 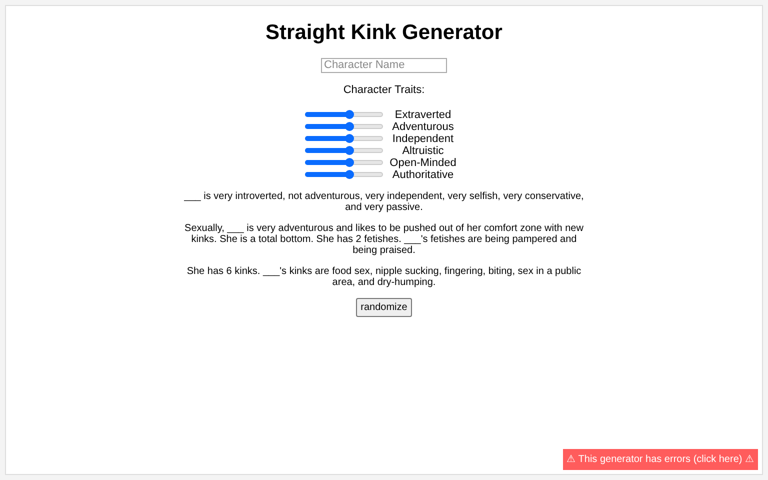 I want to click on trait-label: Altruistic, so click(x=423, y=150).